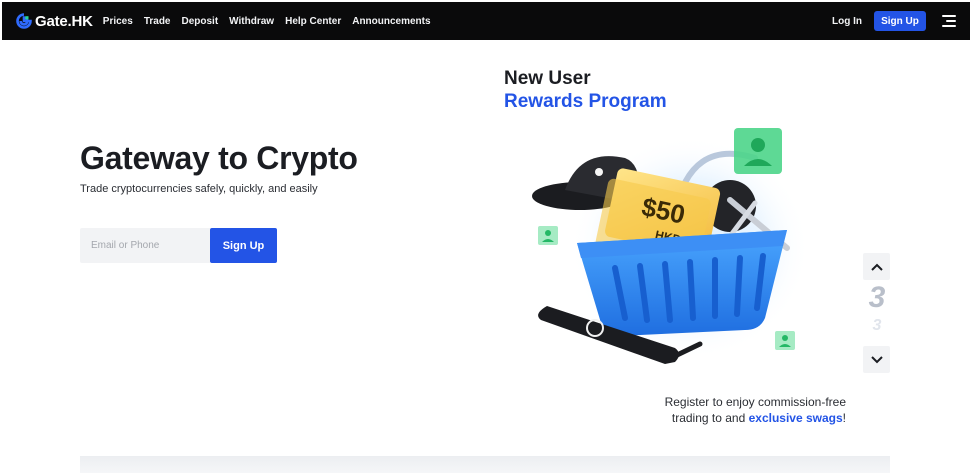  What do you see at coordinates (200, 21) in the screenshot?
I see `nav-deposit: Deposit` at bounding box center [200, 21].